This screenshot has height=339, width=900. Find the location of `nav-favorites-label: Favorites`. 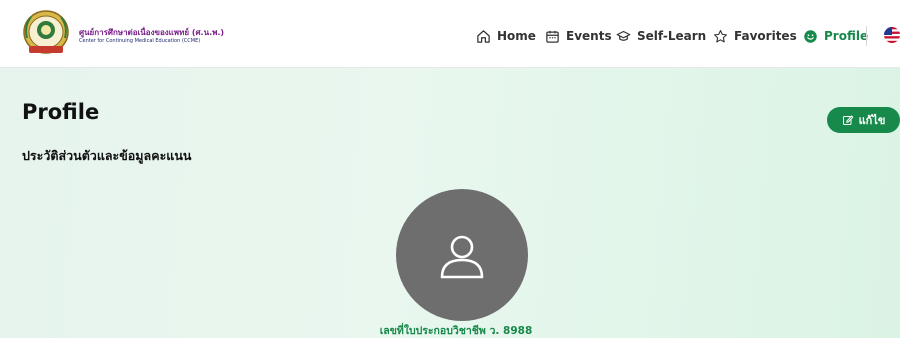

nav-favorites-label: Favorites is located at coordinates (765, 36).